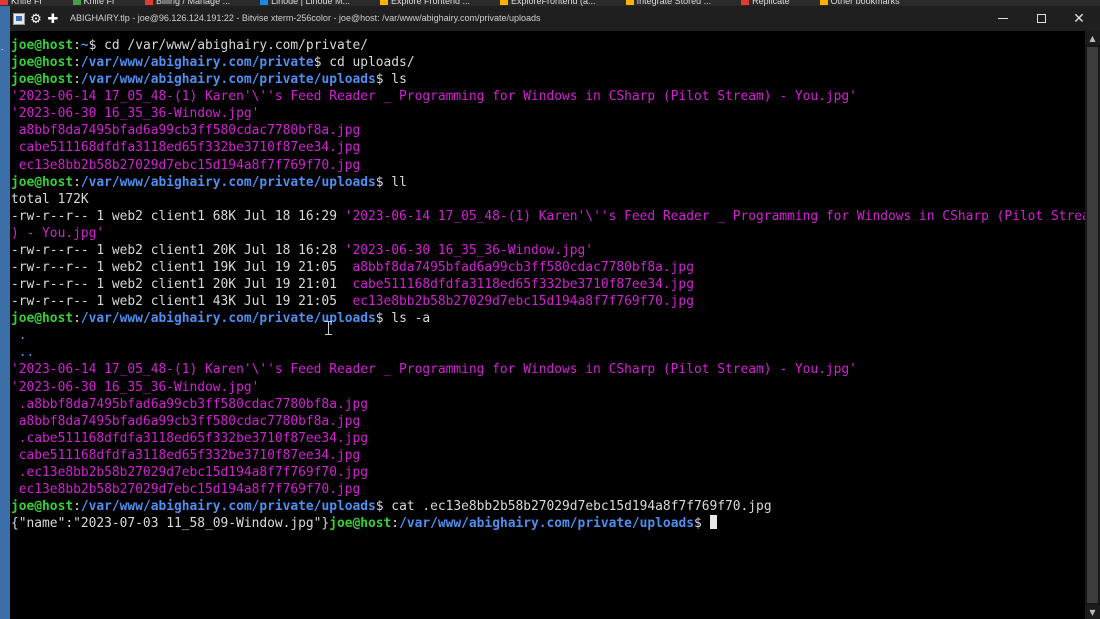 The width and height of the screenshot is (1100, 619). What do you see at coordinates (19, 336) in the screenshot?
I see `directory-name: .` at bounding box center [19, 336].